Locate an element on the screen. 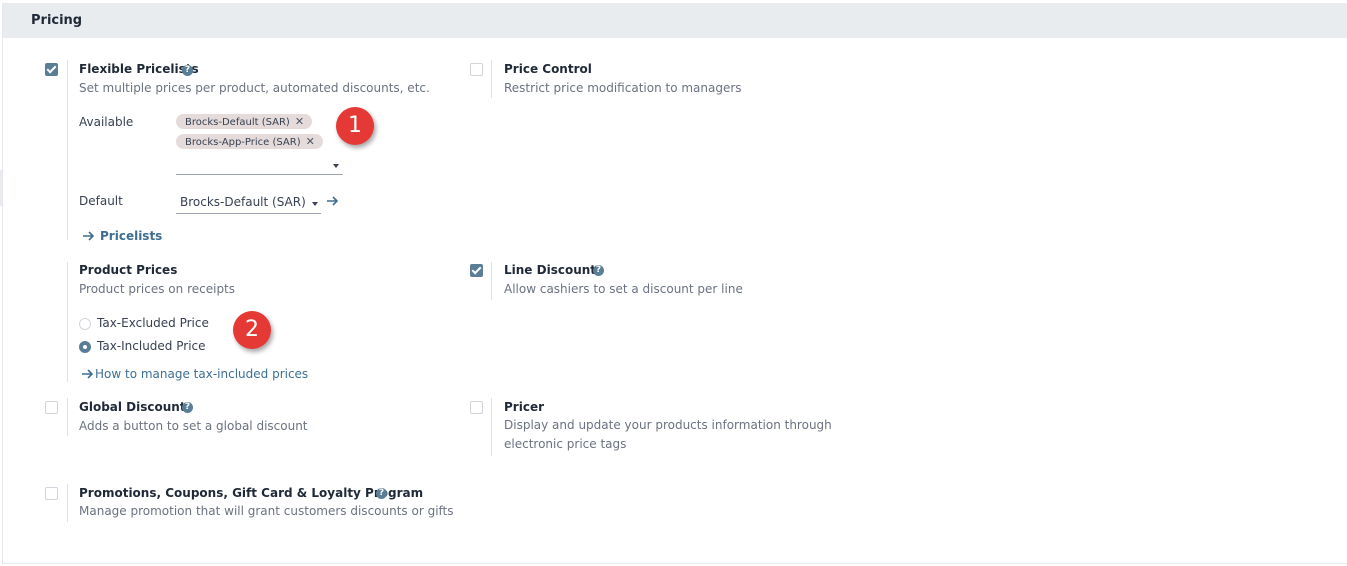 Image resolution: width=1347 pixels, height=566 pixels. pricelist-tag: Brocks-Default (SAR) ✕ is located at coordinates (244, 121).